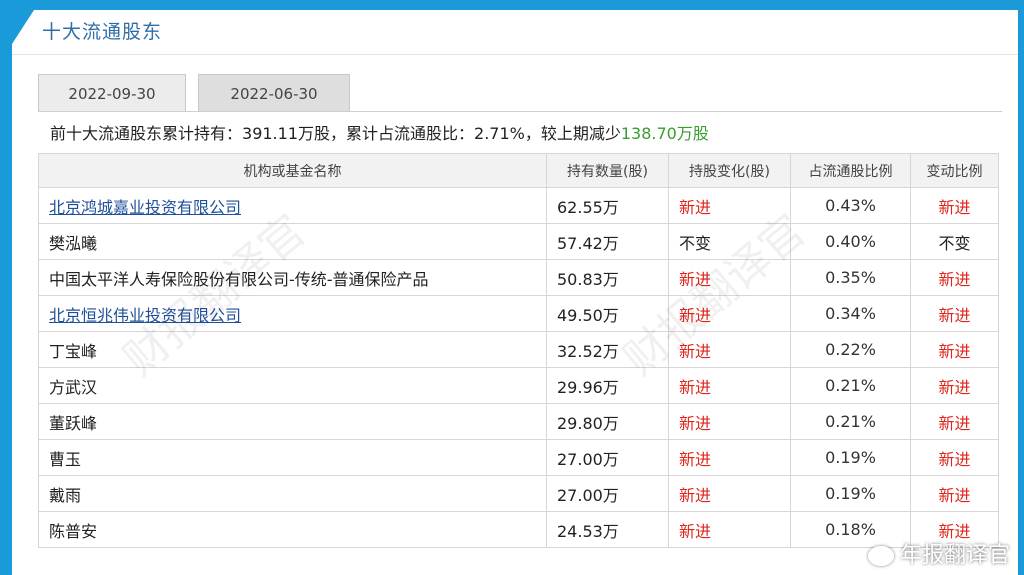 This screenshot has width=1024, height=575. I want to click on header-name: 机构或基金名称, so click(292, 170).